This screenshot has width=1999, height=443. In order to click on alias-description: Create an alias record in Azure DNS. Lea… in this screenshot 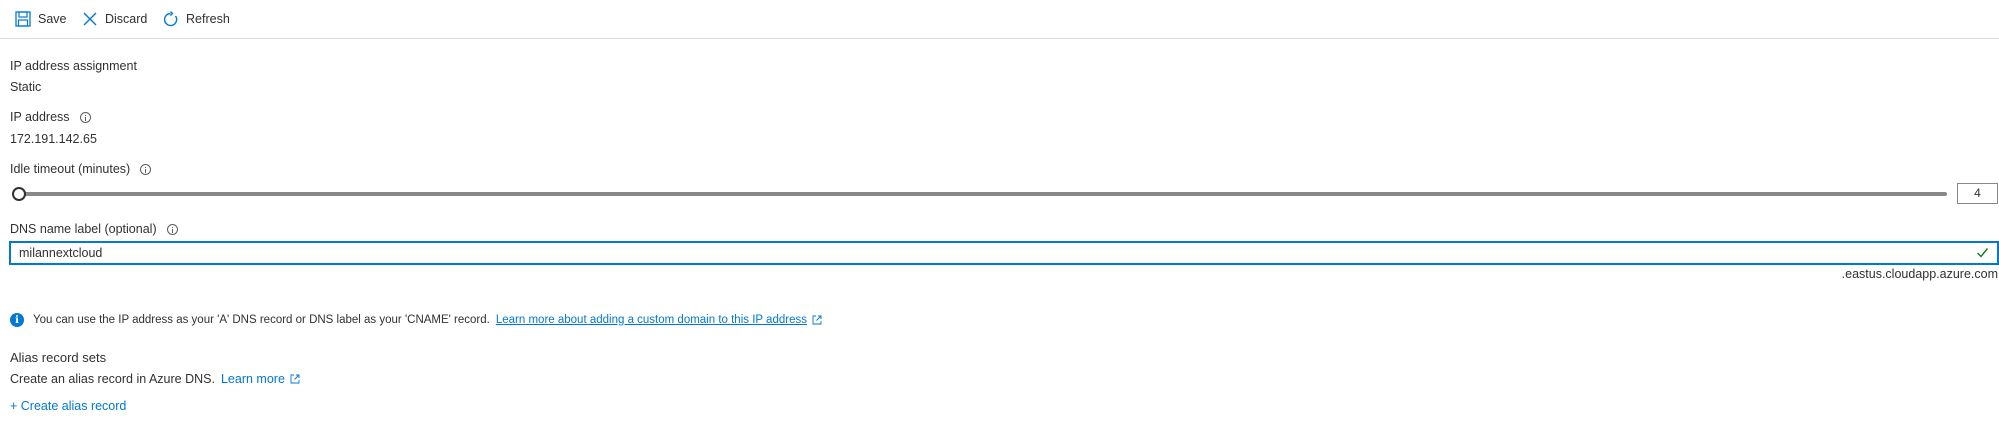, I will do `click(155, 379)`.